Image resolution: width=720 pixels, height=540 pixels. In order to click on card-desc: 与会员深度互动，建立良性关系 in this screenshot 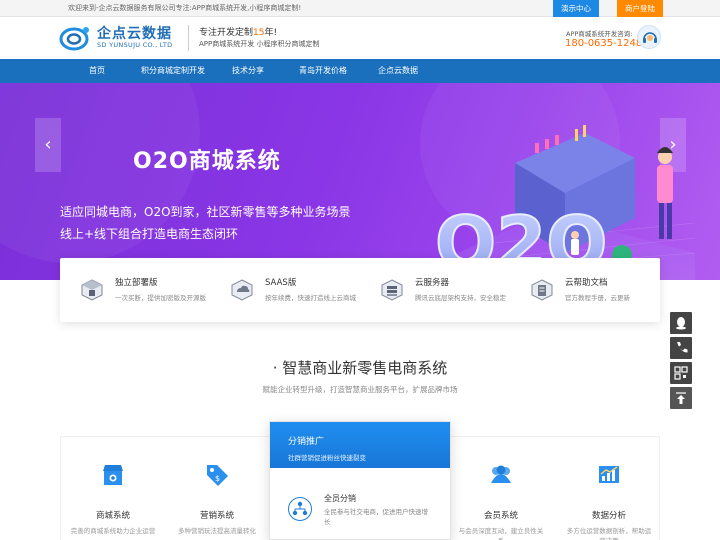, I will do `click(501, 533)`.